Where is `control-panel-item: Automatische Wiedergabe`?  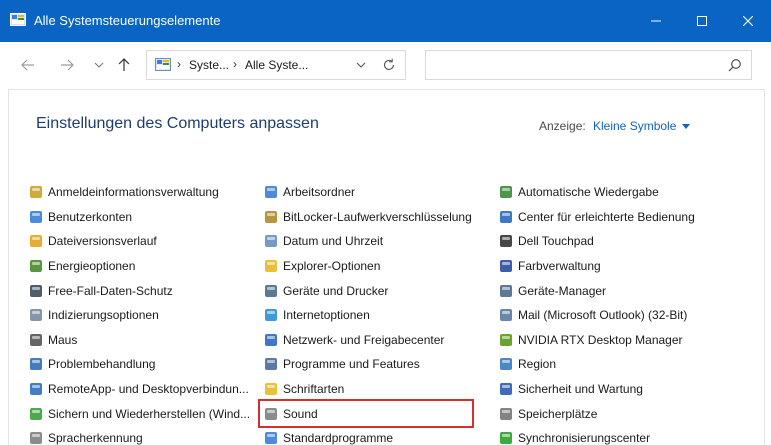
control-panel-item: Automatische Wiedergabe is located at coordinates (597, 192).